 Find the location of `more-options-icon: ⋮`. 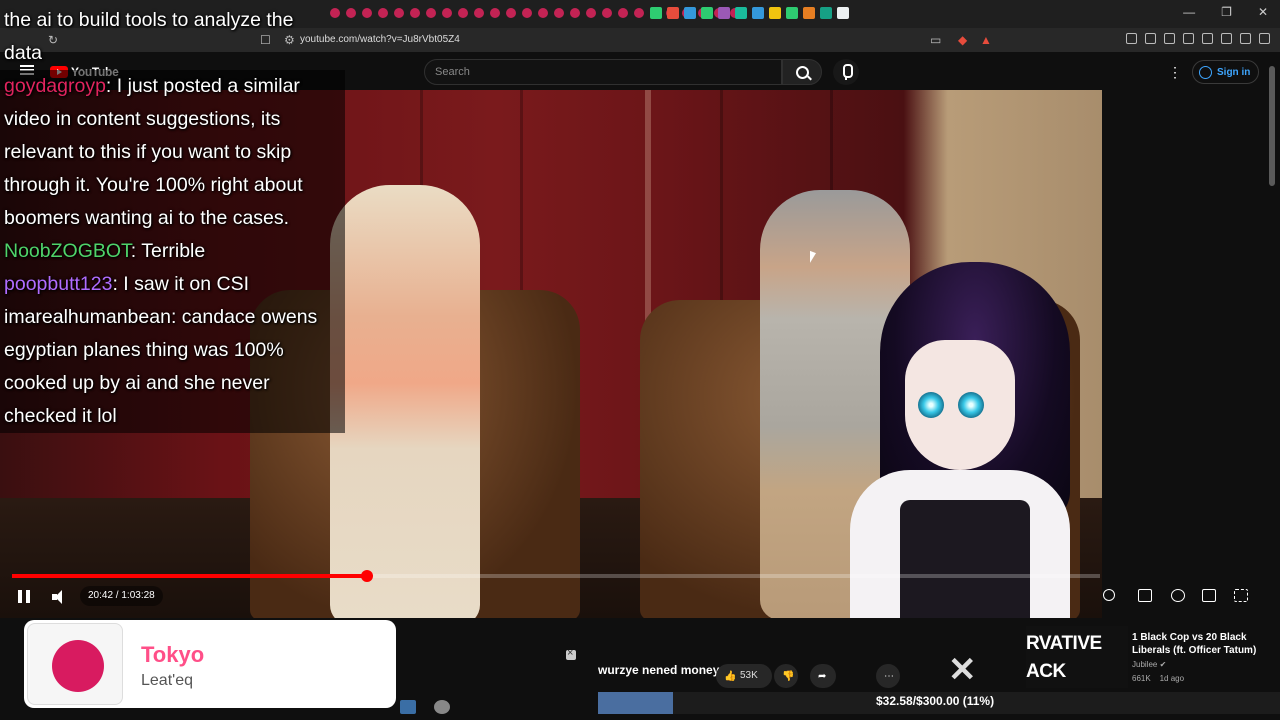

more-options-icon: ⋮ is located at coordinates (1175, 72).